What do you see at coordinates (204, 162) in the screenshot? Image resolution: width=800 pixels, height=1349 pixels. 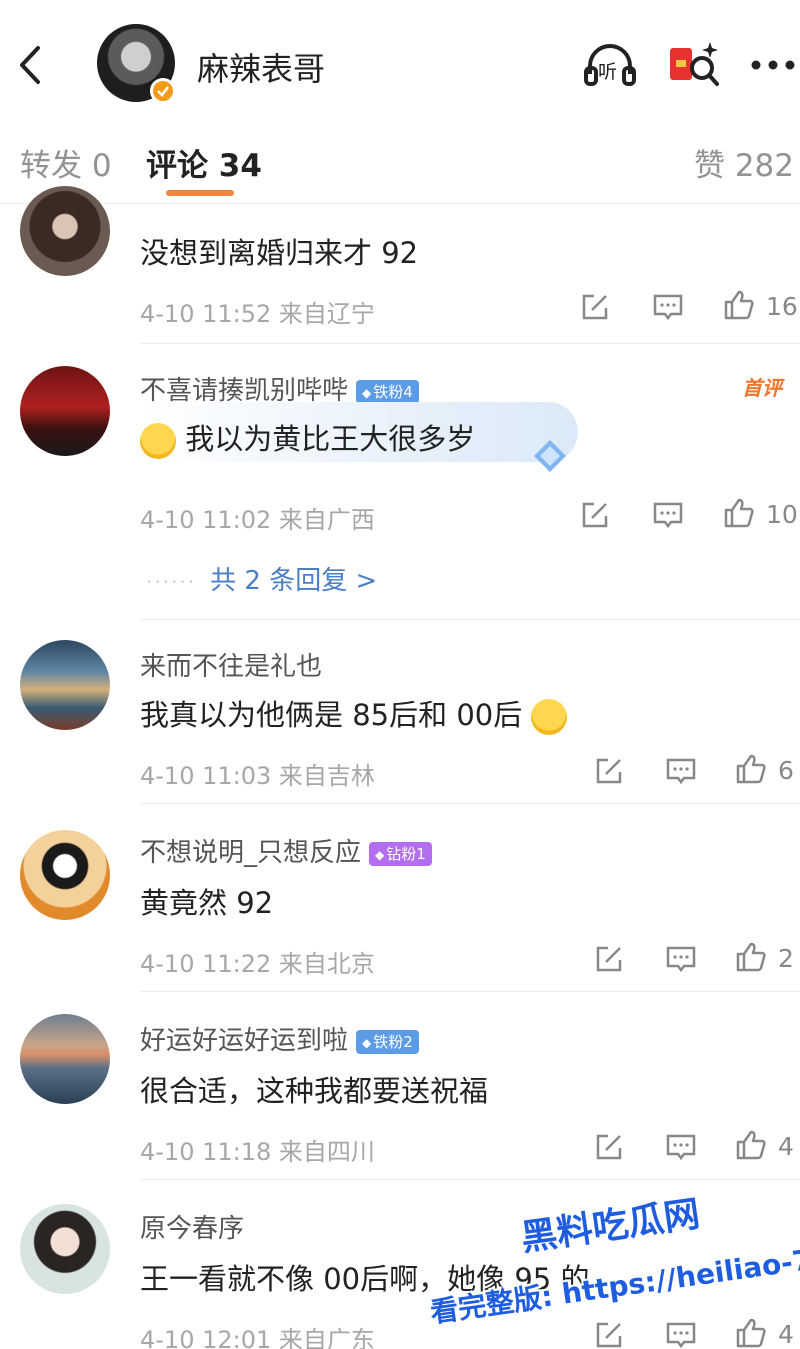 I see `tab-comments: 评论 34` at bounding box center [204, 162].